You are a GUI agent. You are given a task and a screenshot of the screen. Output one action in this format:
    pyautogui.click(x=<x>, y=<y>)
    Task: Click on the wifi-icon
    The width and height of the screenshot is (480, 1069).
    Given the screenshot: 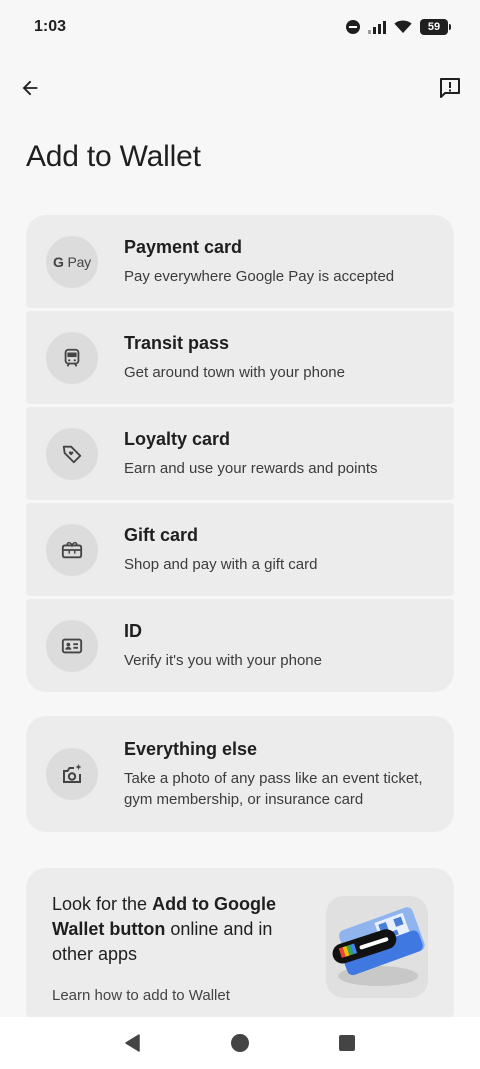 What is the action you would take?
    pyautogui.click(x=403, y=26)
    